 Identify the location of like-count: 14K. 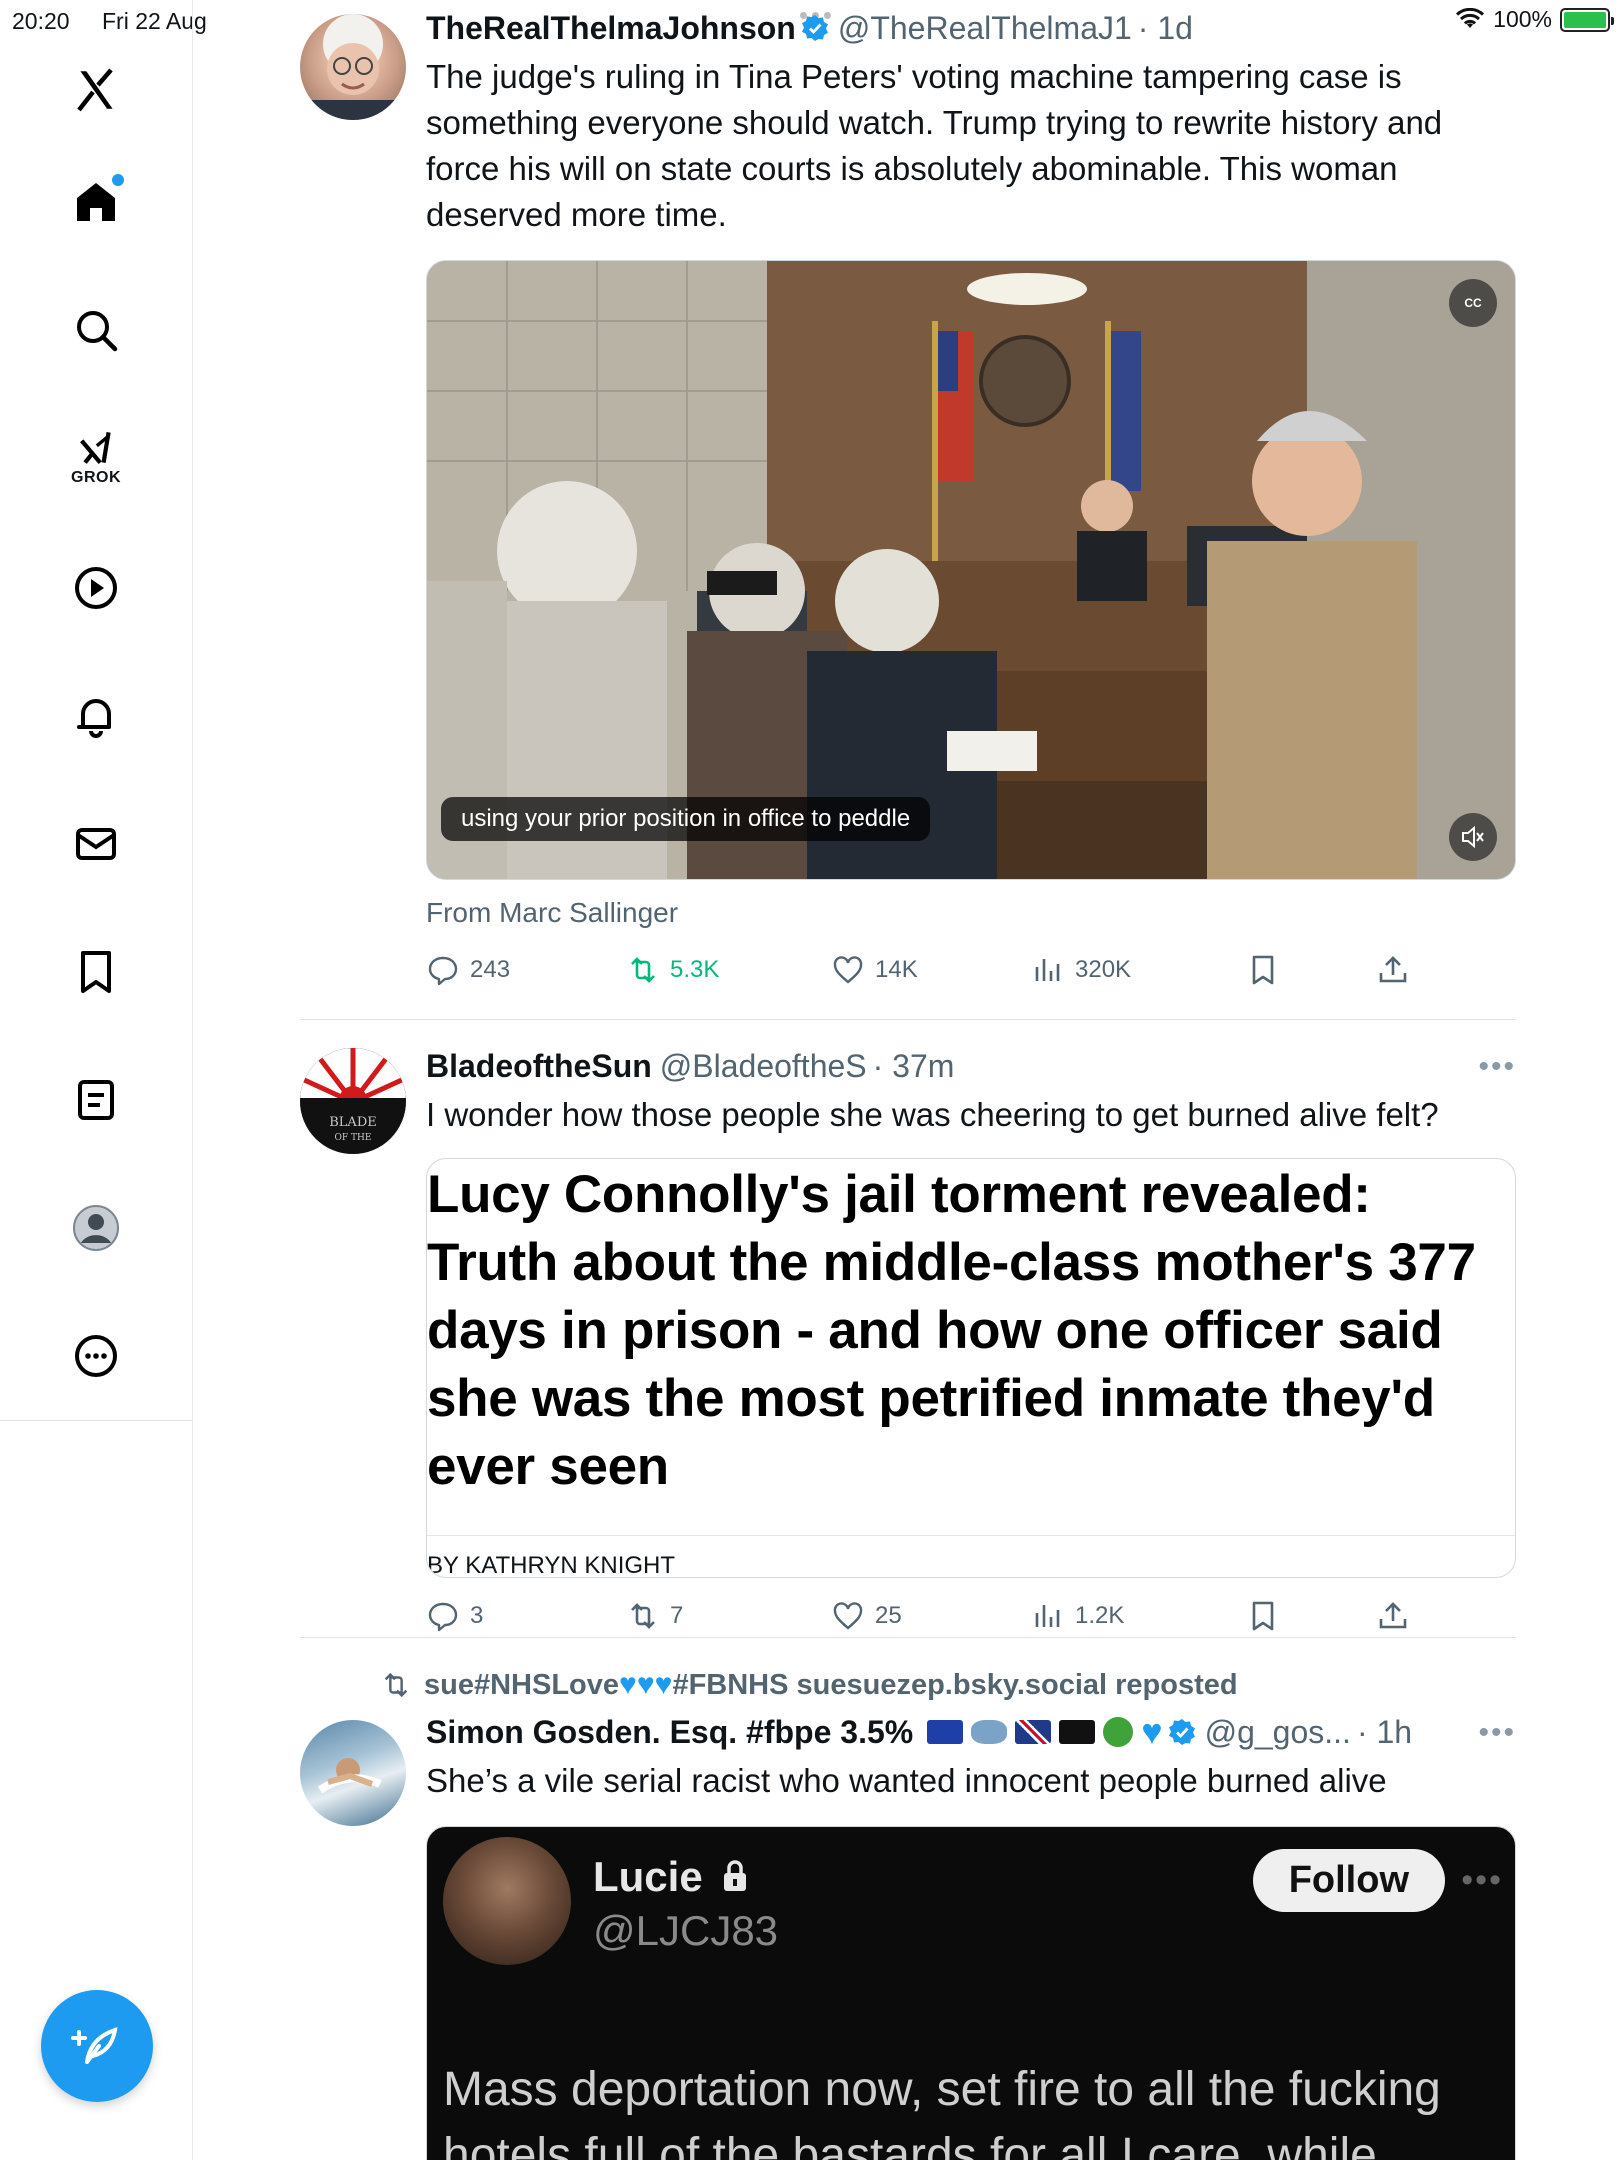
(896, 969).